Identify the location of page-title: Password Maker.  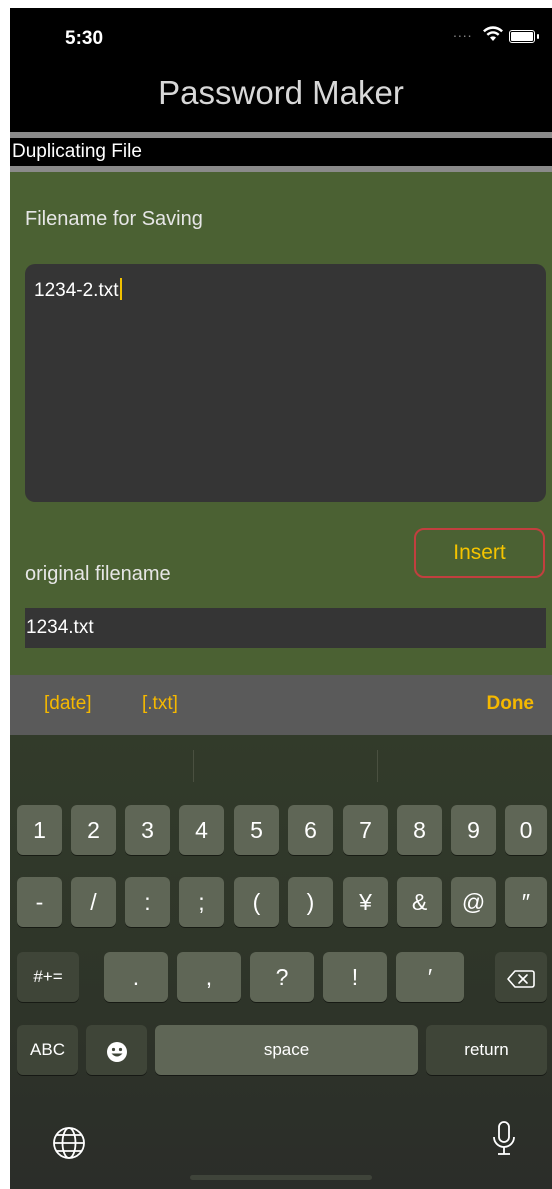
(281, 92).